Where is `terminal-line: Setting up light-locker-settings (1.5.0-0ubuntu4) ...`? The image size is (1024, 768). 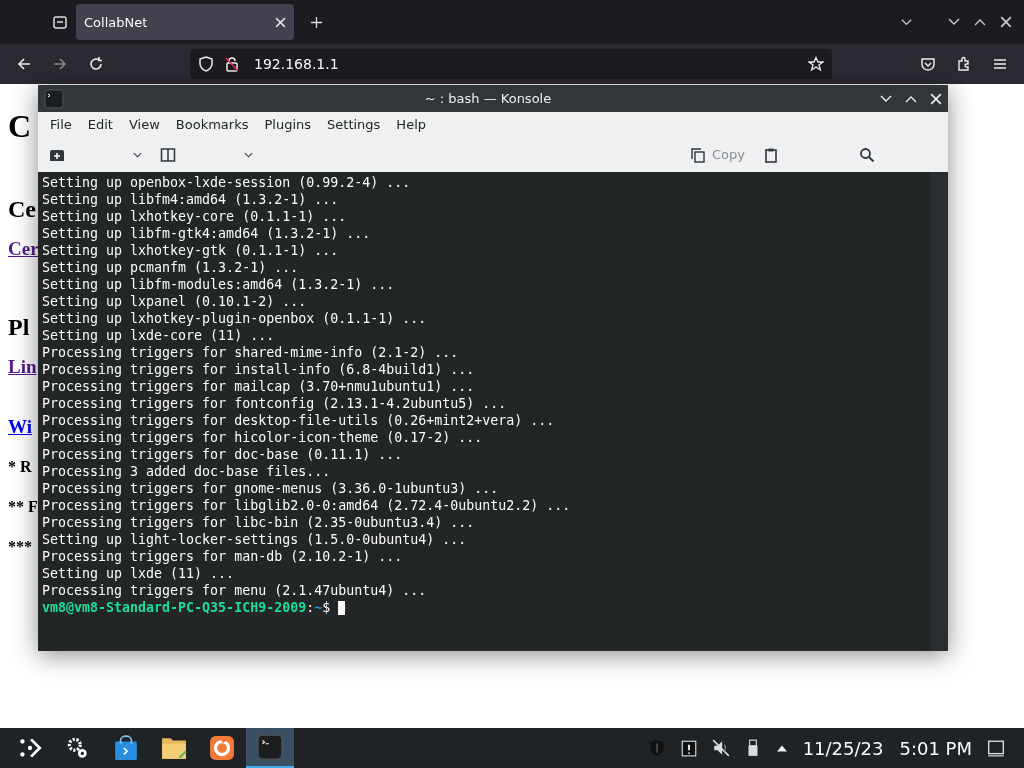 terminal-line: Setting up light-locker-settings (1.5.0-0ubuntu4) ... is located at coordinates (255, 539).